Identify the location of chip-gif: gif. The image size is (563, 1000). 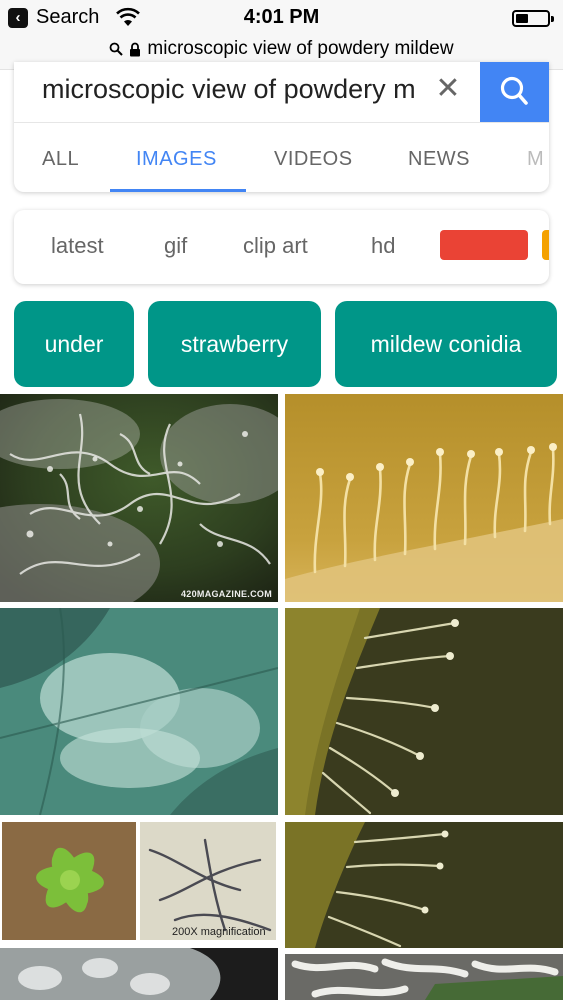
(175, 246).